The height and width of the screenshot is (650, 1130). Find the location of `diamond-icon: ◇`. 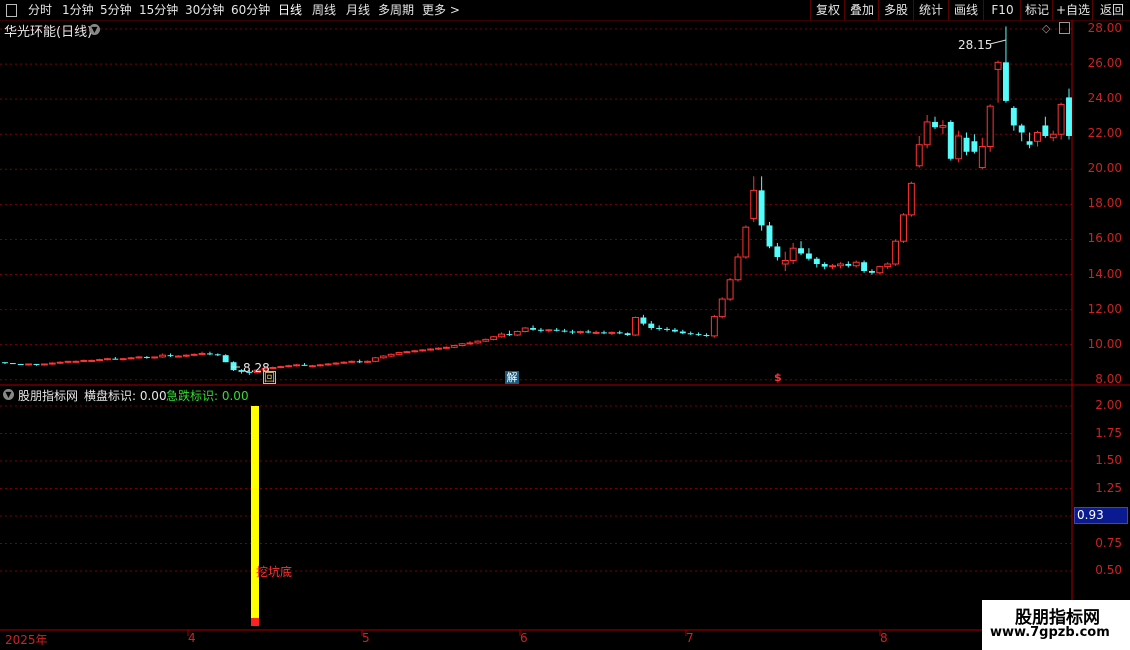

diamond-icon: ◇ is located at coordinates (1046, 28).